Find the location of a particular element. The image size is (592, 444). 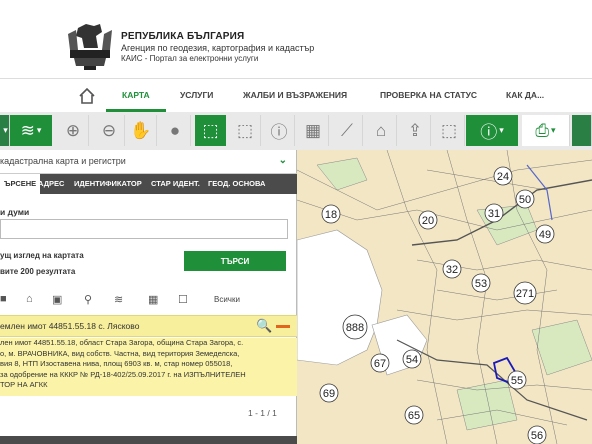

map-label: 888 is located at coordinates (355, 328).